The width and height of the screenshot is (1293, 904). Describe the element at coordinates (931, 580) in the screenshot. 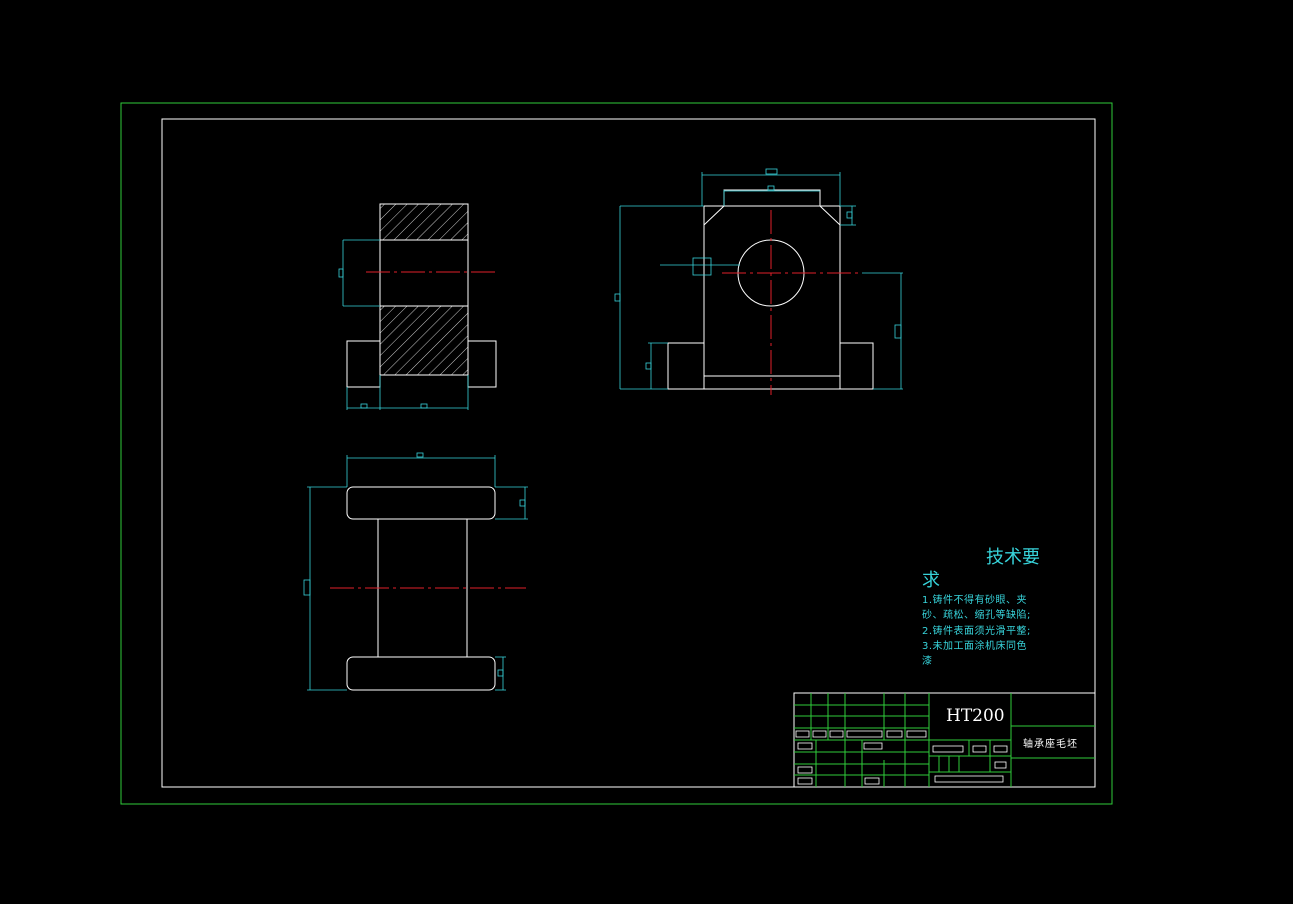

I see `tech-requirements-title-wrap: 求` at that location.